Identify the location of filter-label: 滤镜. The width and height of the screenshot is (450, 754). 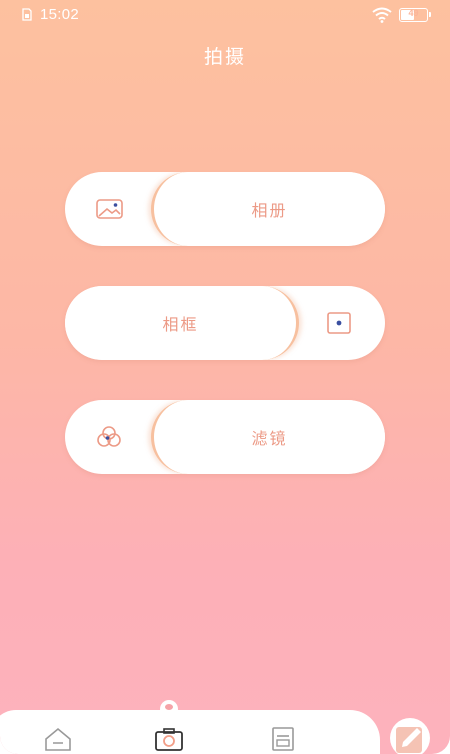
(269, 438).